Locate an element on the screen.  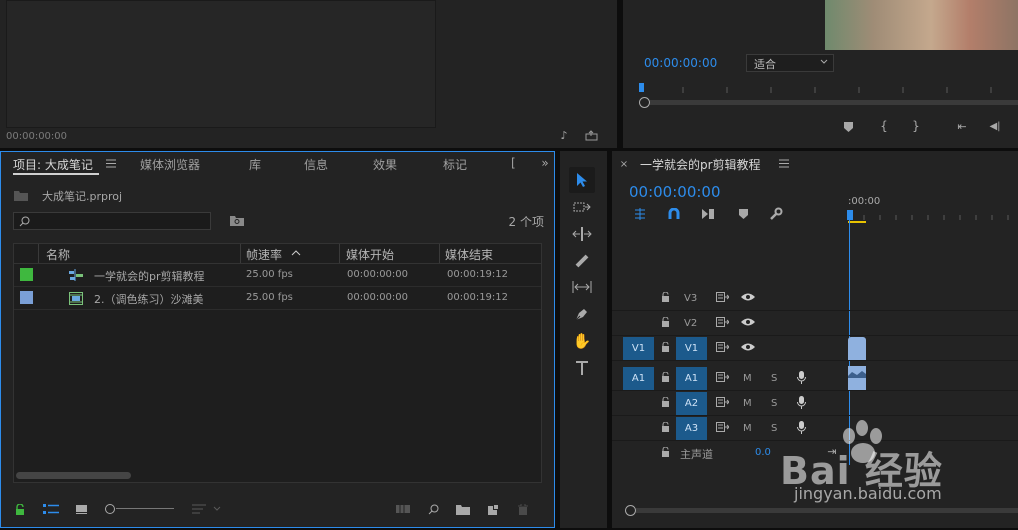
search-input is located at coordinates (112, 221).